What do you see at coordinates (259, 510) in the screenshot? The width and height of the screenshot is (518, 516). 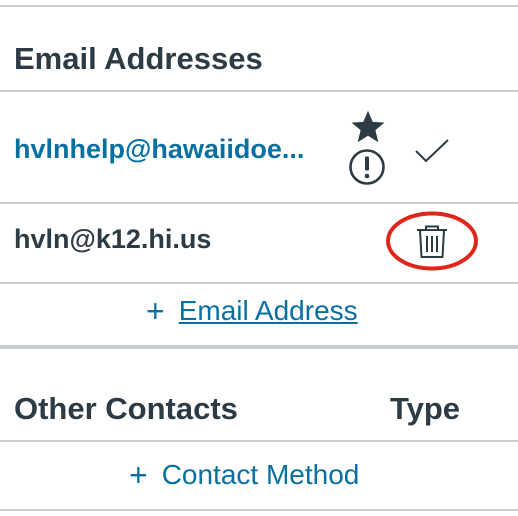 I see `divider-bottom` at bounding box center [259, 510].